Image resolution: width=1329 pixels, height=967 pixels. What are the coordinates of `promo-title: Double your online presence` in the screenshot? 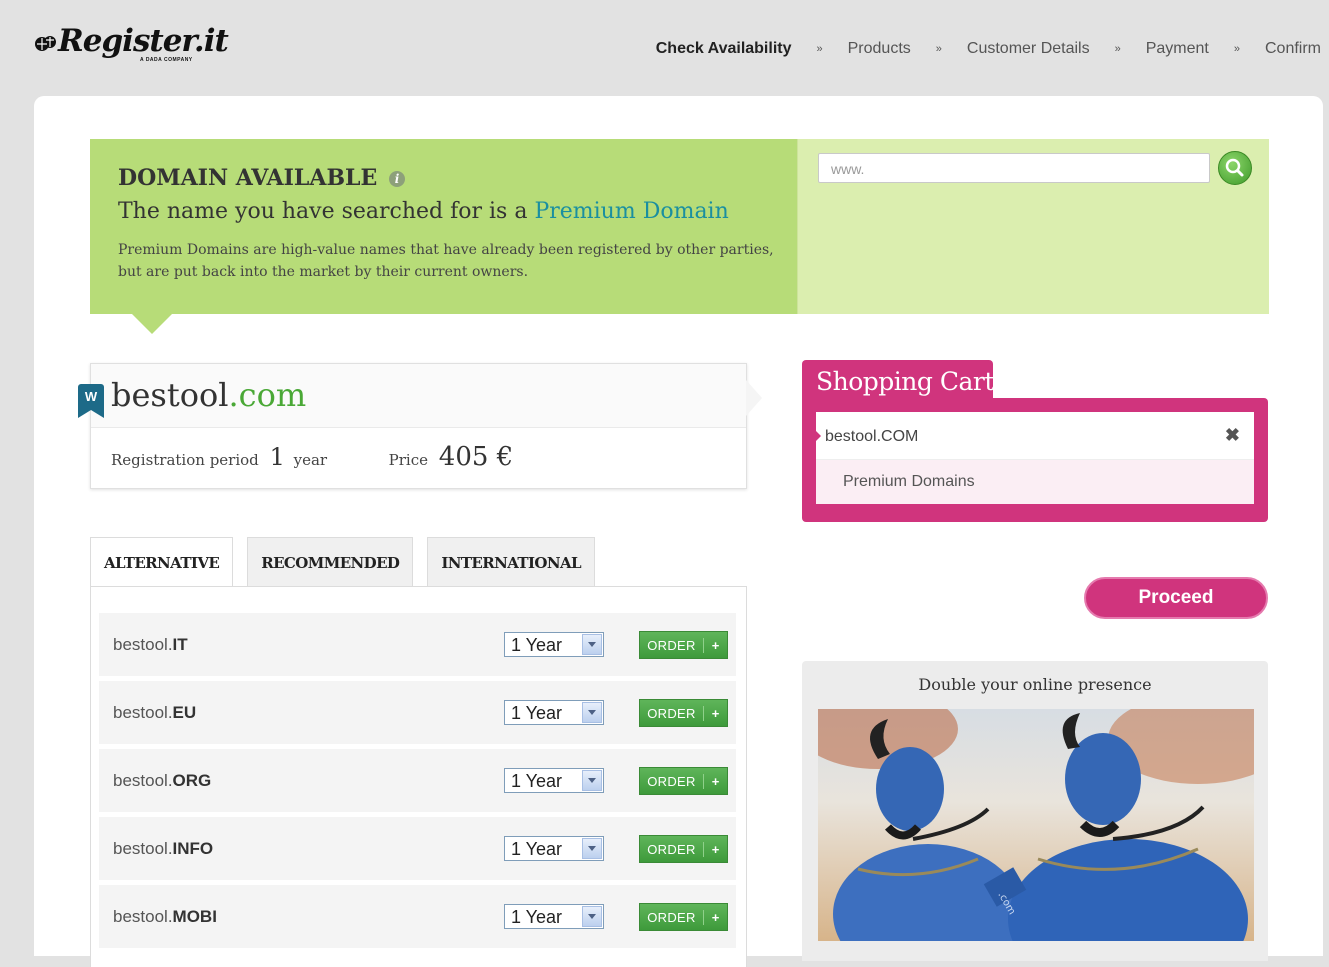 It's located at (1035, 684).